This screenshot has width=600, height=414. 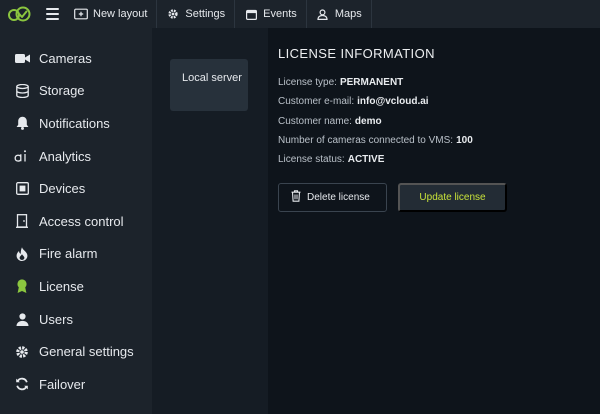 I want to click on award-icon, so click(x=22, y=286).